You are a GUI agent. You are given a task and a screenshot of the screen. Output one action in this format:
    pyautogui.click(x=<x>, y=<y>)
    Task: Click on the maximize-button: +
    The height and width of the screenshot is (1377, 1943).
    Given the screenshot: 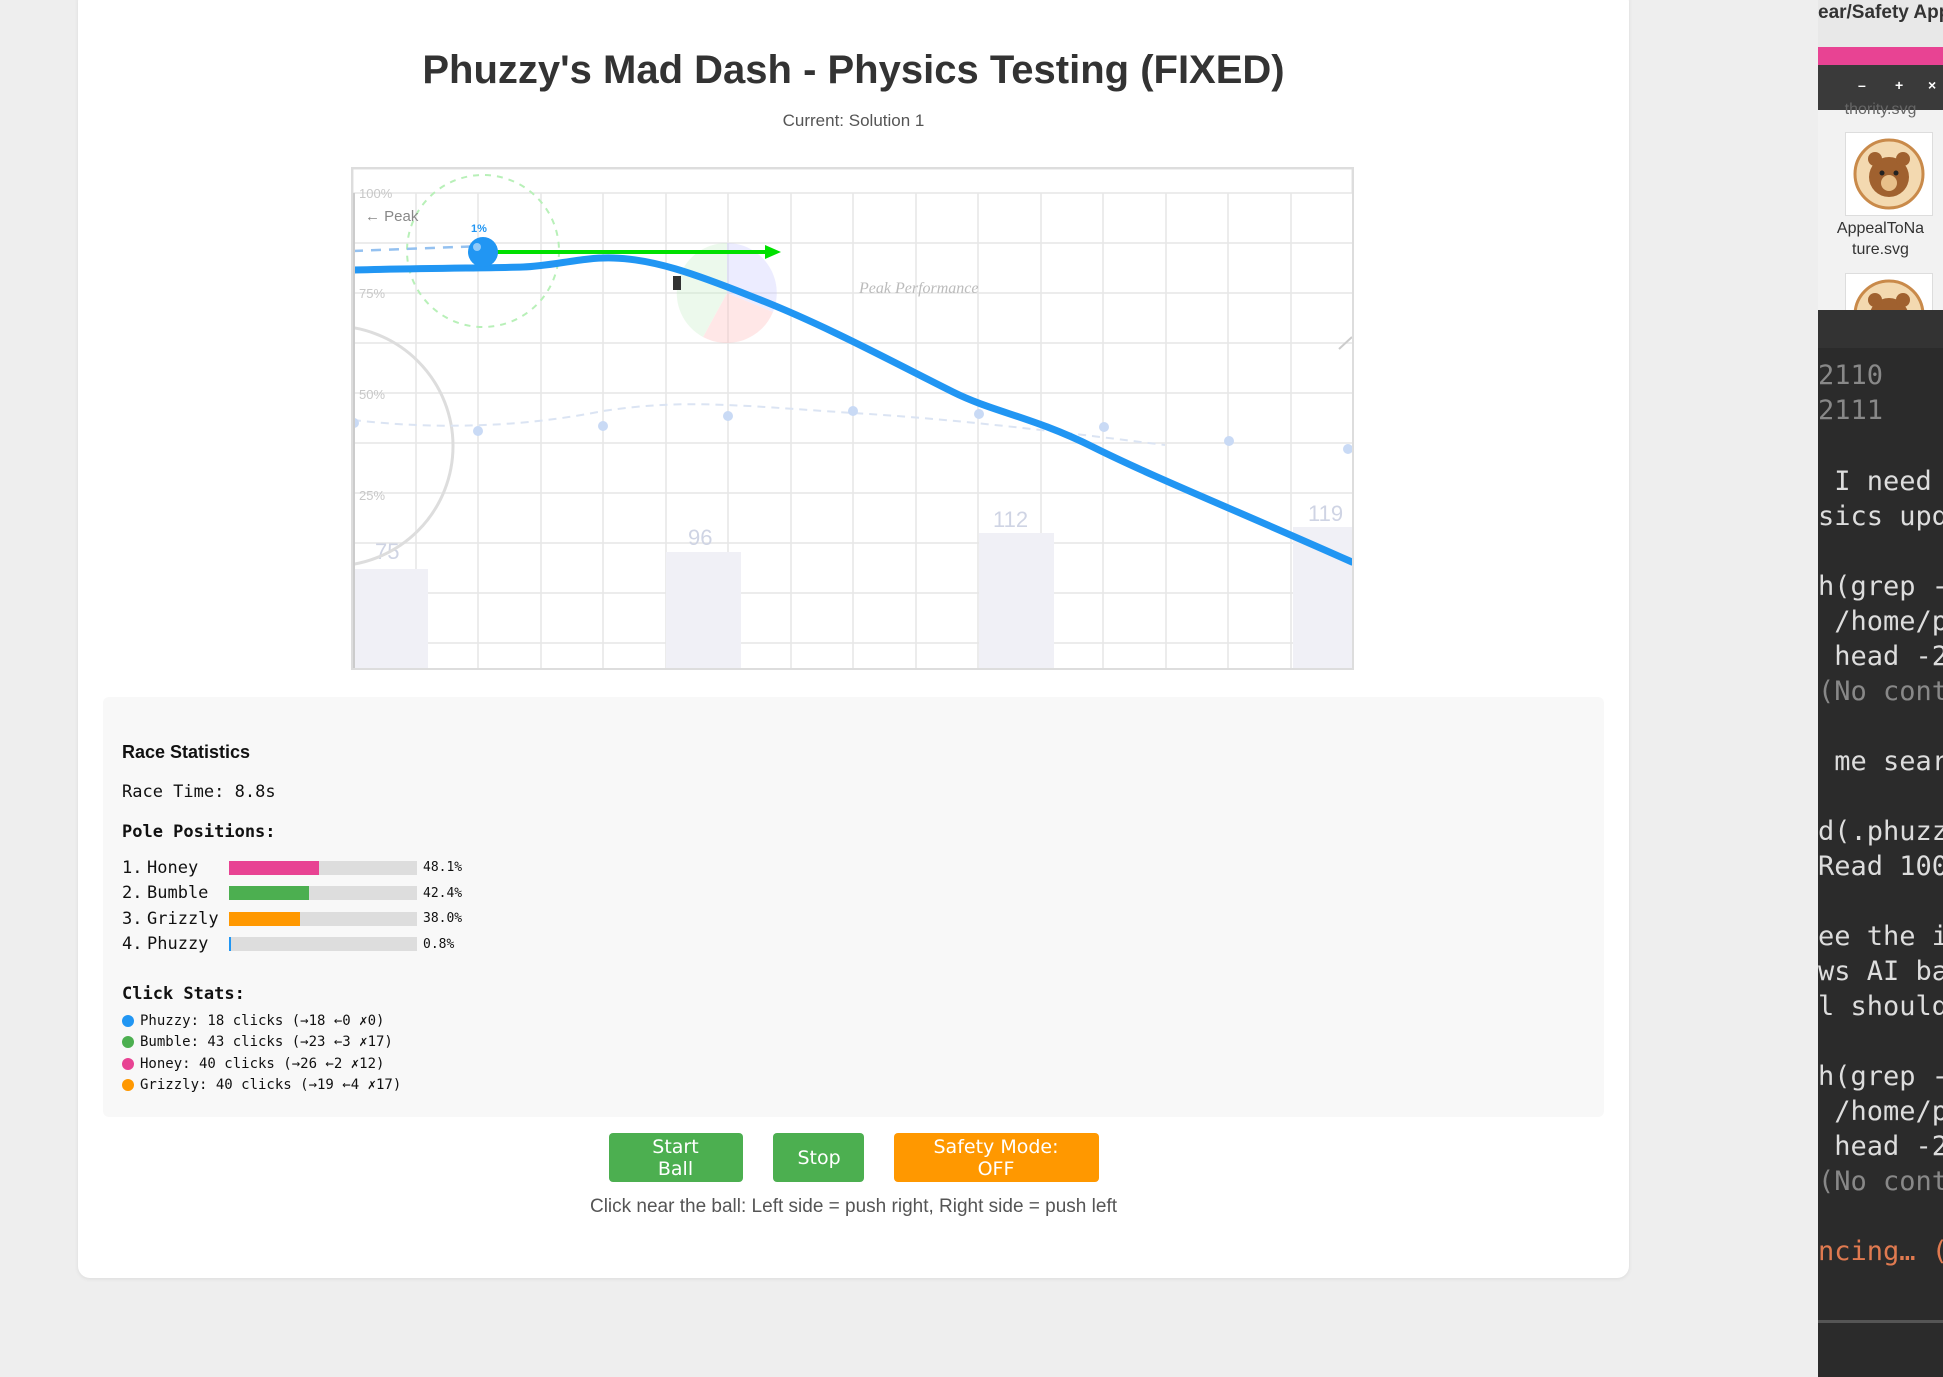 What is the action you would take?
    pyautogui.click(x=1899, y=85)
    